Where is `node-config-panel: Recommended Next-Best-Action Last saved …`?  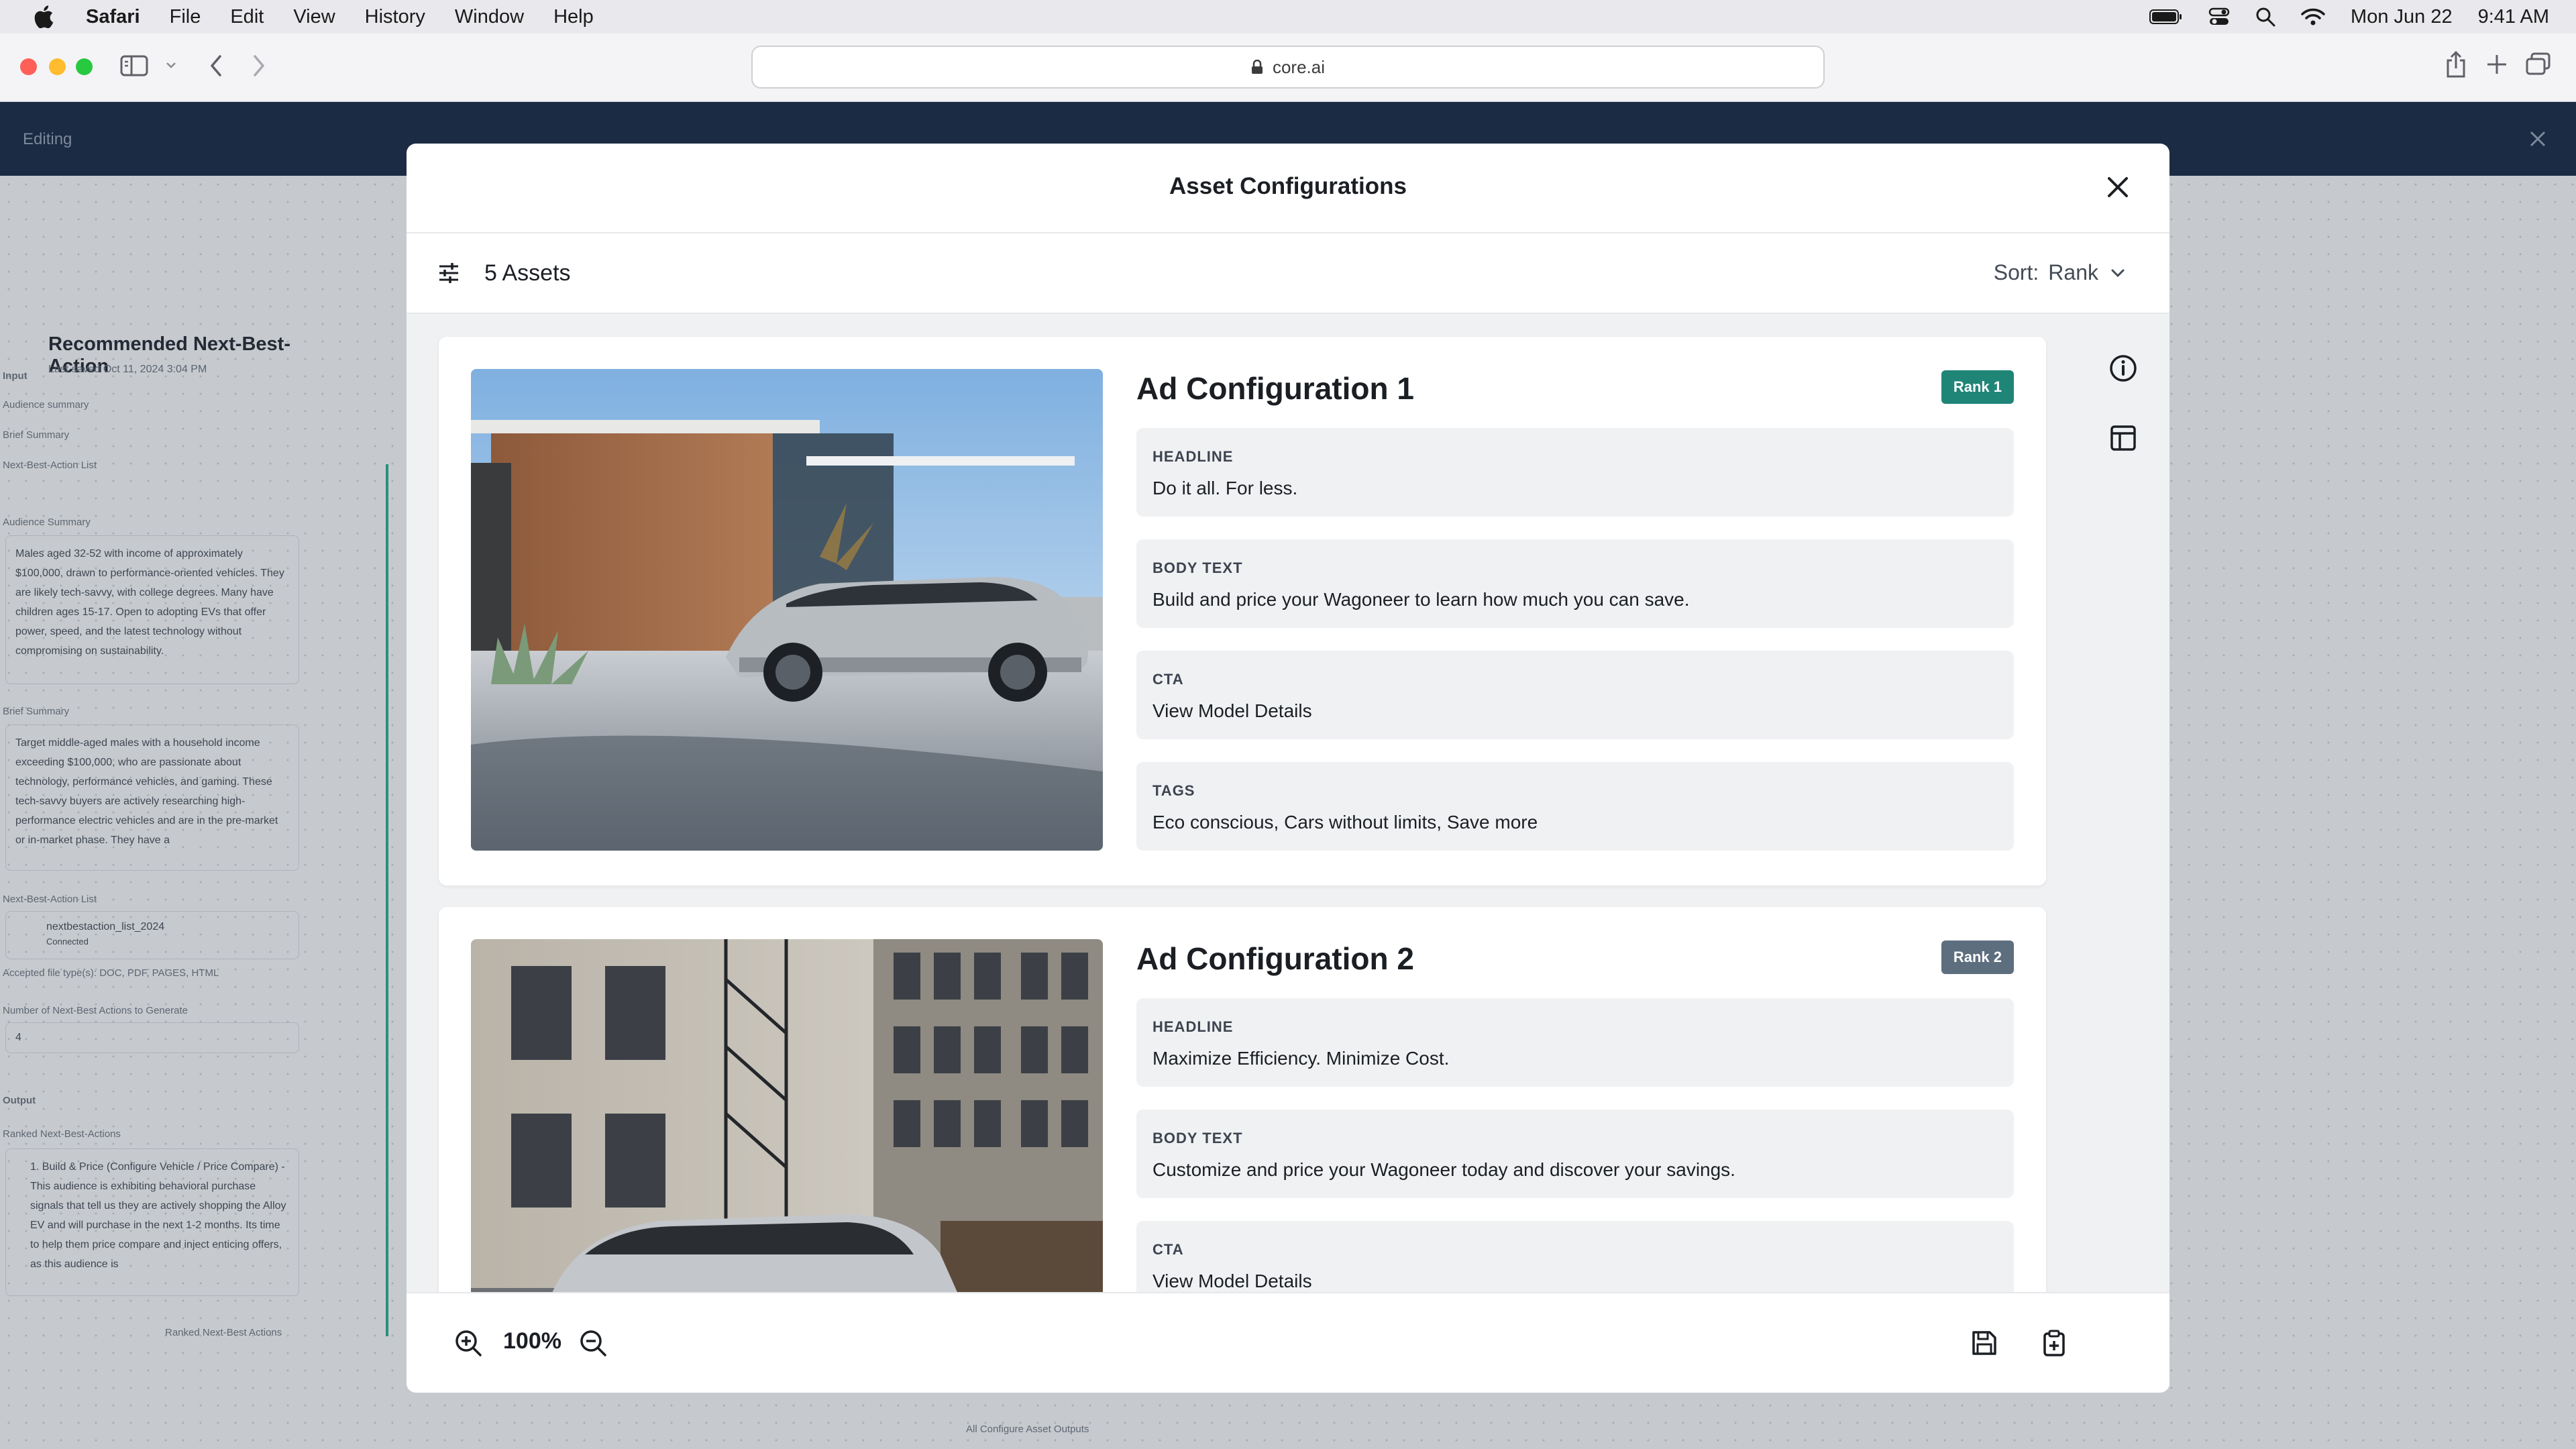
node-config-panel: Recommended Next-Best-Action Last saved … is located at coordinates (154, 773).